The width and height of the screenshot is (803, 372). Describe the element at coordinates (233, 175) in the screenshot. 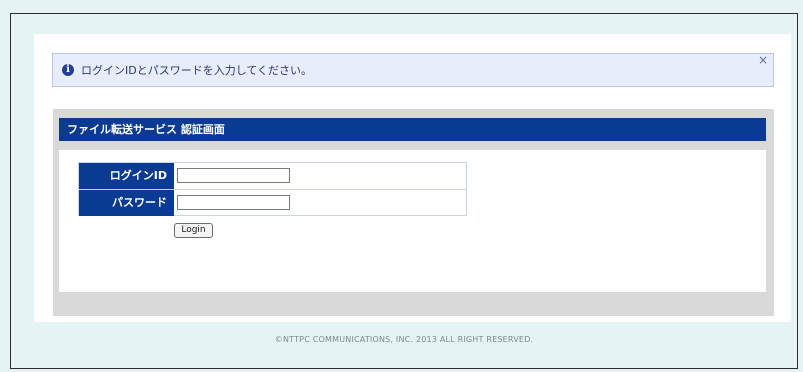

I see `login-id-input` at that location.